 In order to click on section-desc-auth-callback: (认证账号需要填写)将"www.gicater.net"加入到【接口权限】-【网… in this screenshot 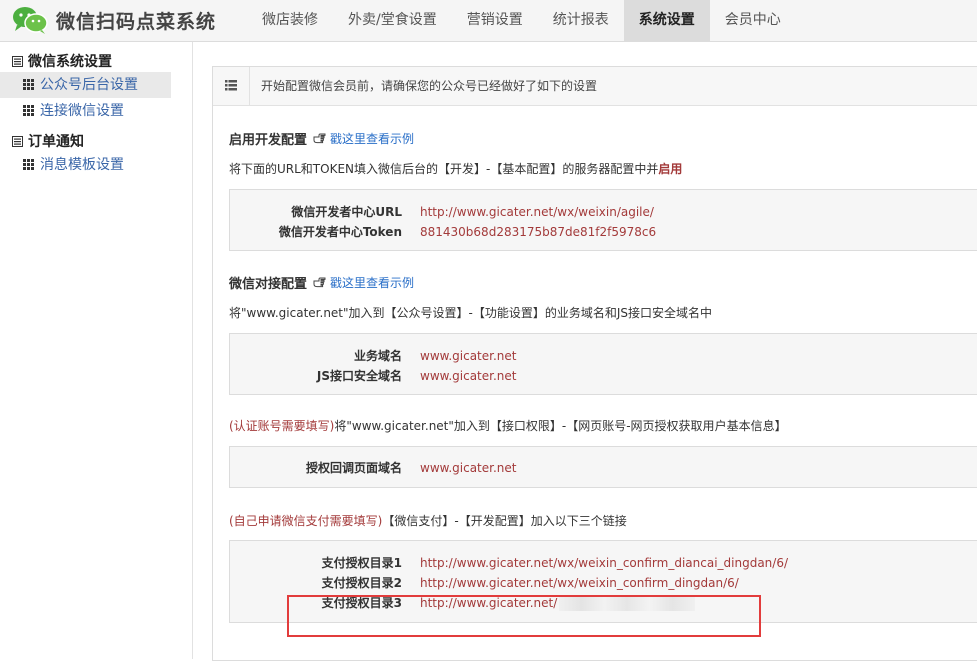, I will do `click(508, 426)`.